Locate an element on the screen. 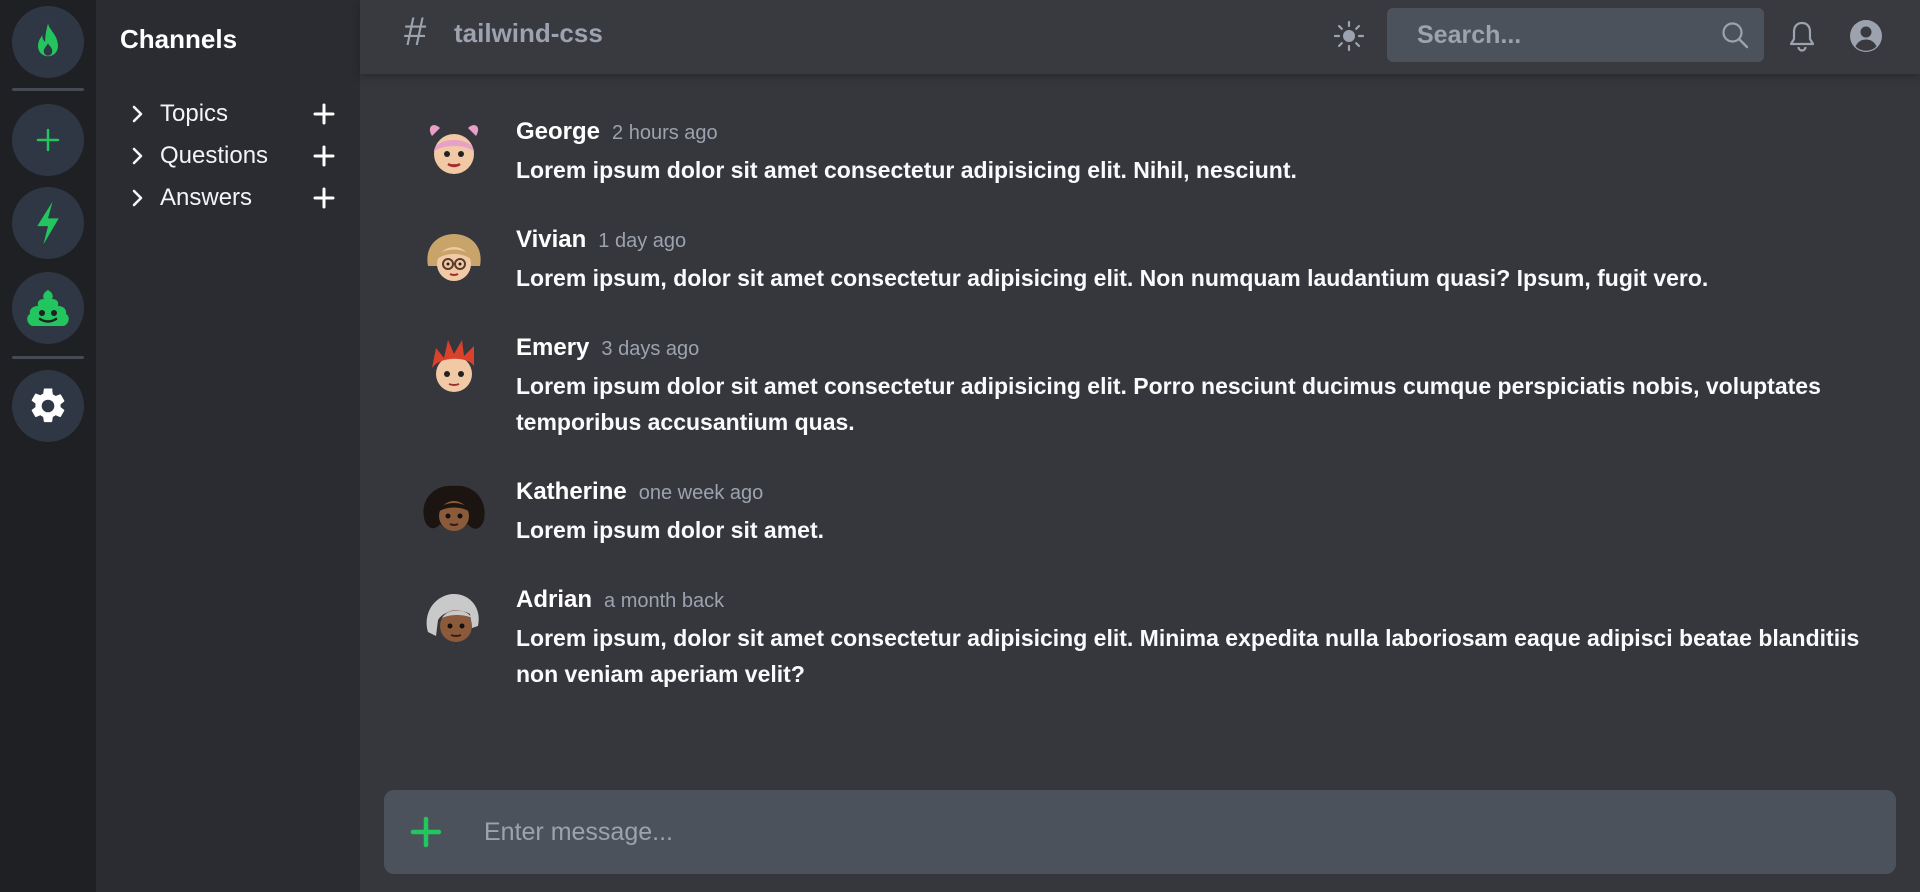  notifications-button is located at coordinates (1802, 36).